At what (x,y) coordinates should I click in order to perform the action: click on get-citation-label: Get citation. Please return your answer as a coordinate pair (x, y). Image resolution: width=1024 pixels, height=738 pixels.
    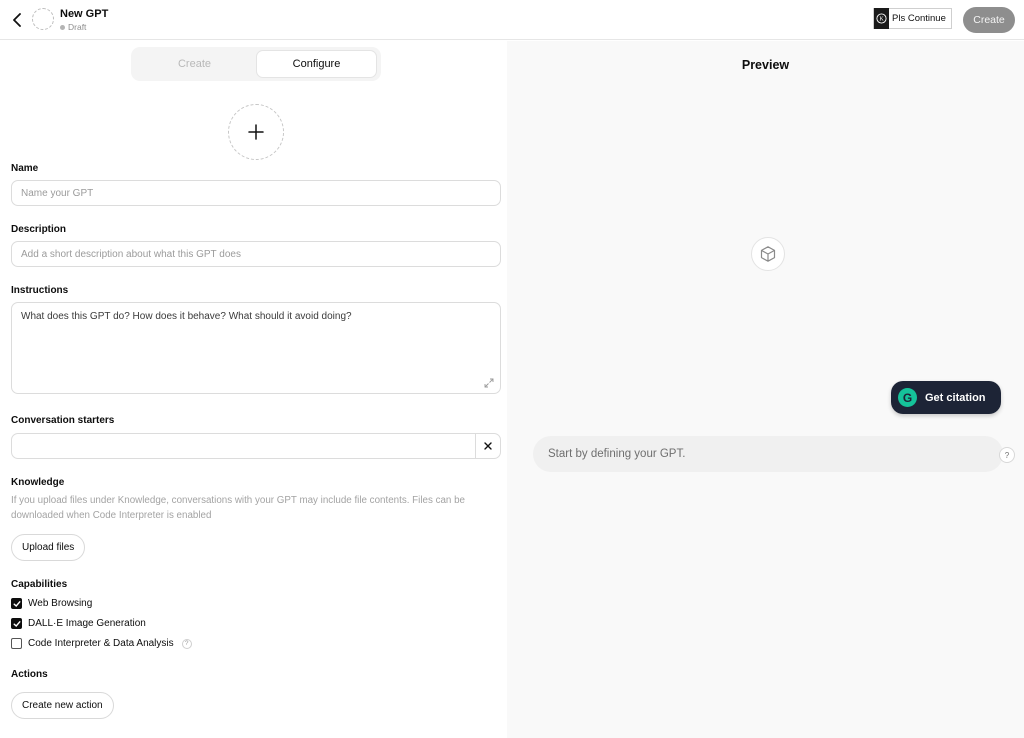
    Looking at the image, I should click on (955, 397).